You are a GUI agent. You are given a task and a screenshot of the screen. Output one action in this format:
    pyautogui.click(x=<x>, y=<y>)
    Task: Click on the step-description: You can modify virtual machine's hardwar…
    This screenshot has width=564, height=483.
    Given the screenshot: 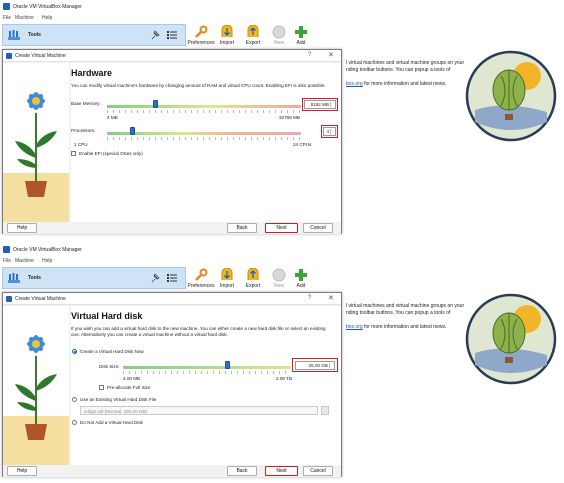 What is the action you would take?
    pyautogui.click(x=198, y=85)
    